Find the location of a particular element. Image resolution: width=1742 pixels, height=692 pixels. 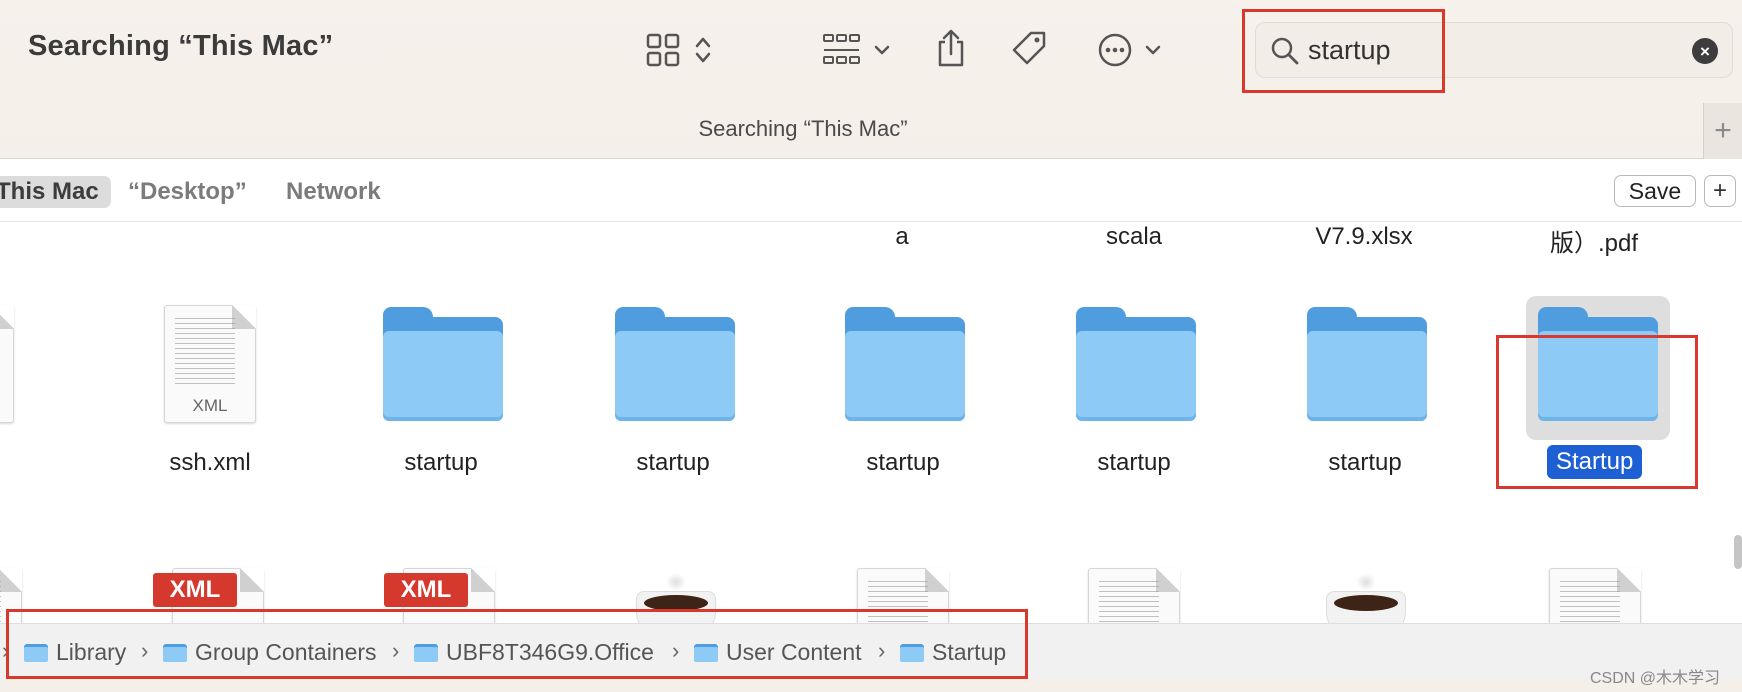

selected-item-label: Startup is located at coordinates (1595, 462).